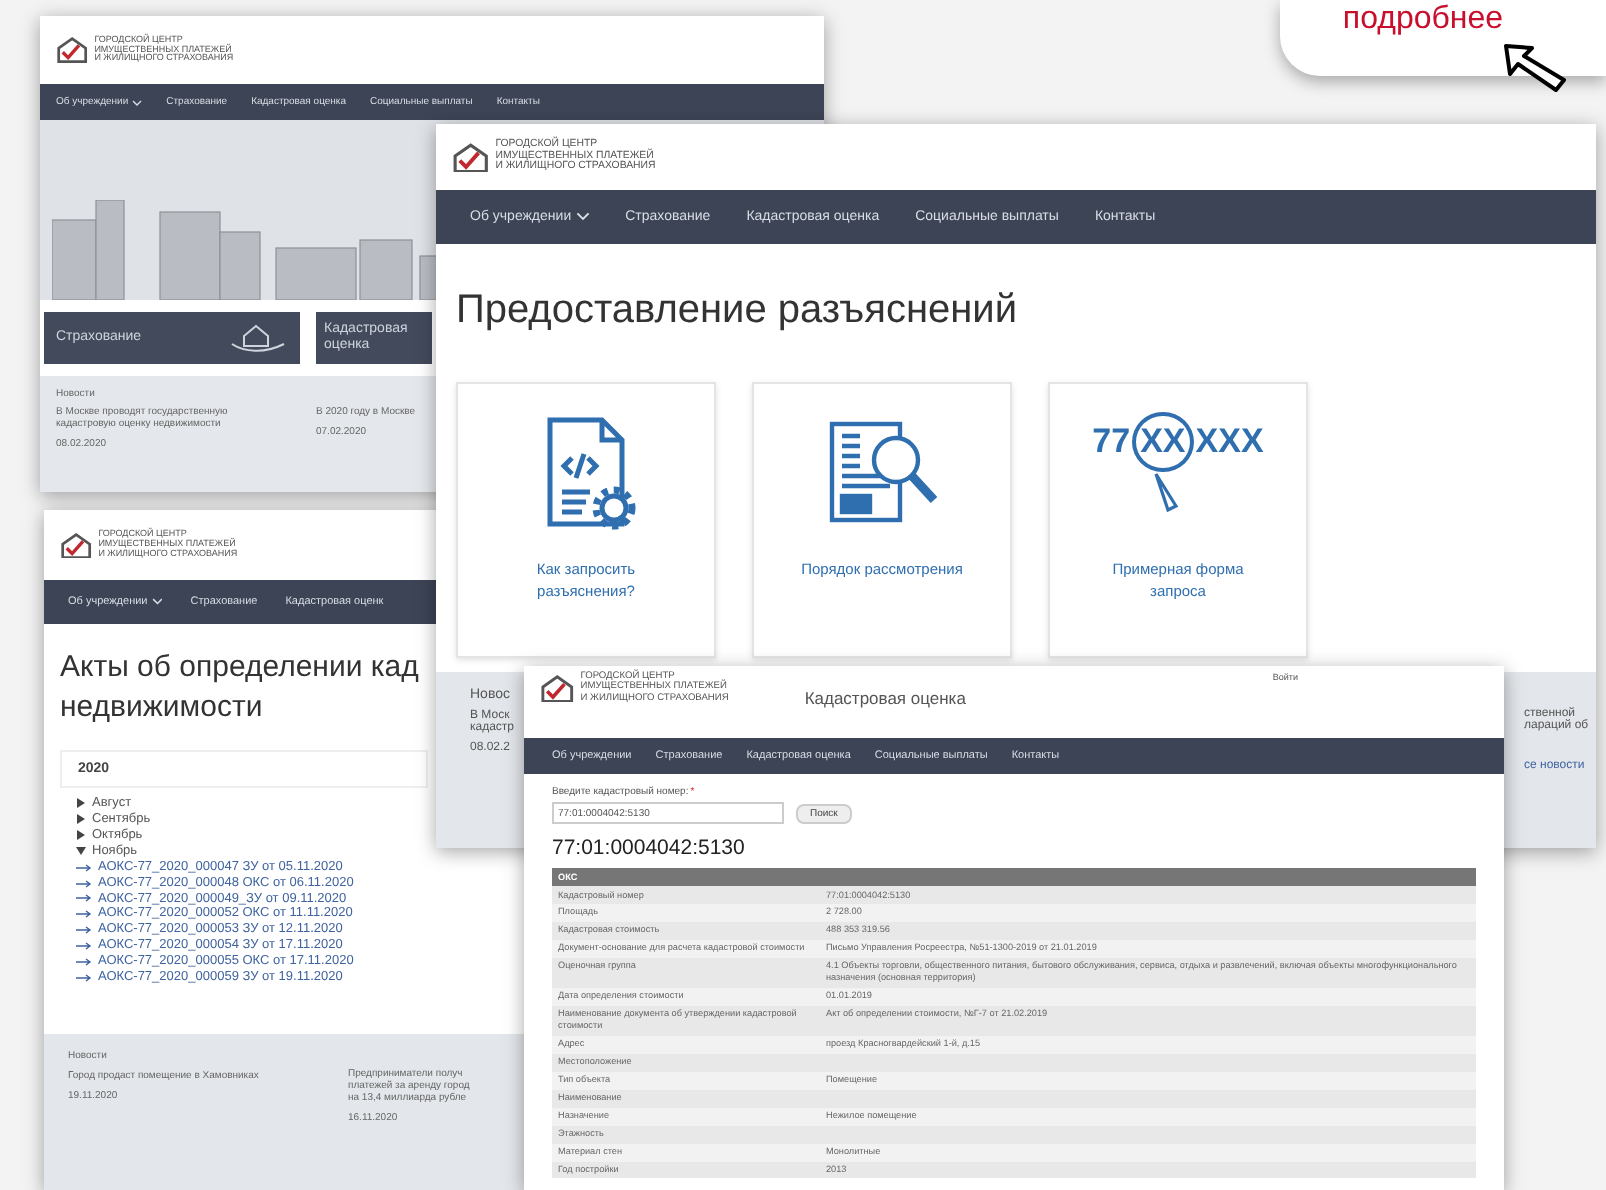 This screenshot has width=1606, height=1190. Describe the element at coordinates (1423, 21) in the screenshot. I see `callout-text: подробнее` at that location.